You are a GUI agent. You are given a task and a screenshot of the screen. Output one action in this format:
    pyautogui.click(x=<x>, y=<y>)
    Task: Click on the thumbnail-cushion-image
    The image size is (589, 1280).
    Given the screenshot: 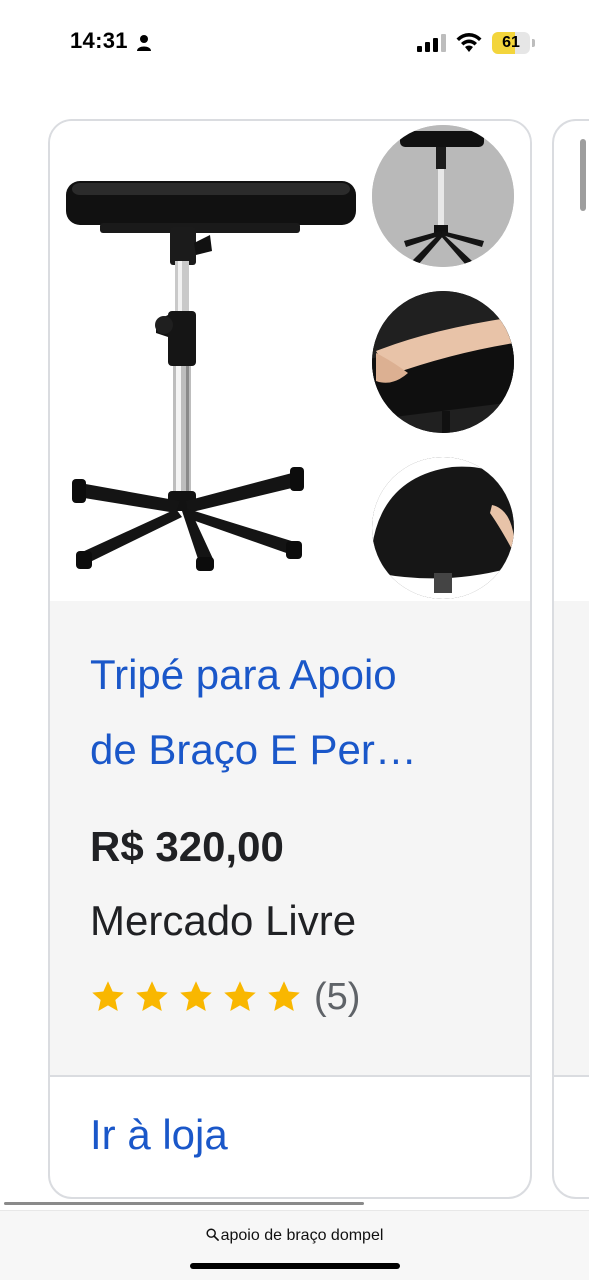 What is the action you would take?
    pyautogui.click(x=443, y=528)
    